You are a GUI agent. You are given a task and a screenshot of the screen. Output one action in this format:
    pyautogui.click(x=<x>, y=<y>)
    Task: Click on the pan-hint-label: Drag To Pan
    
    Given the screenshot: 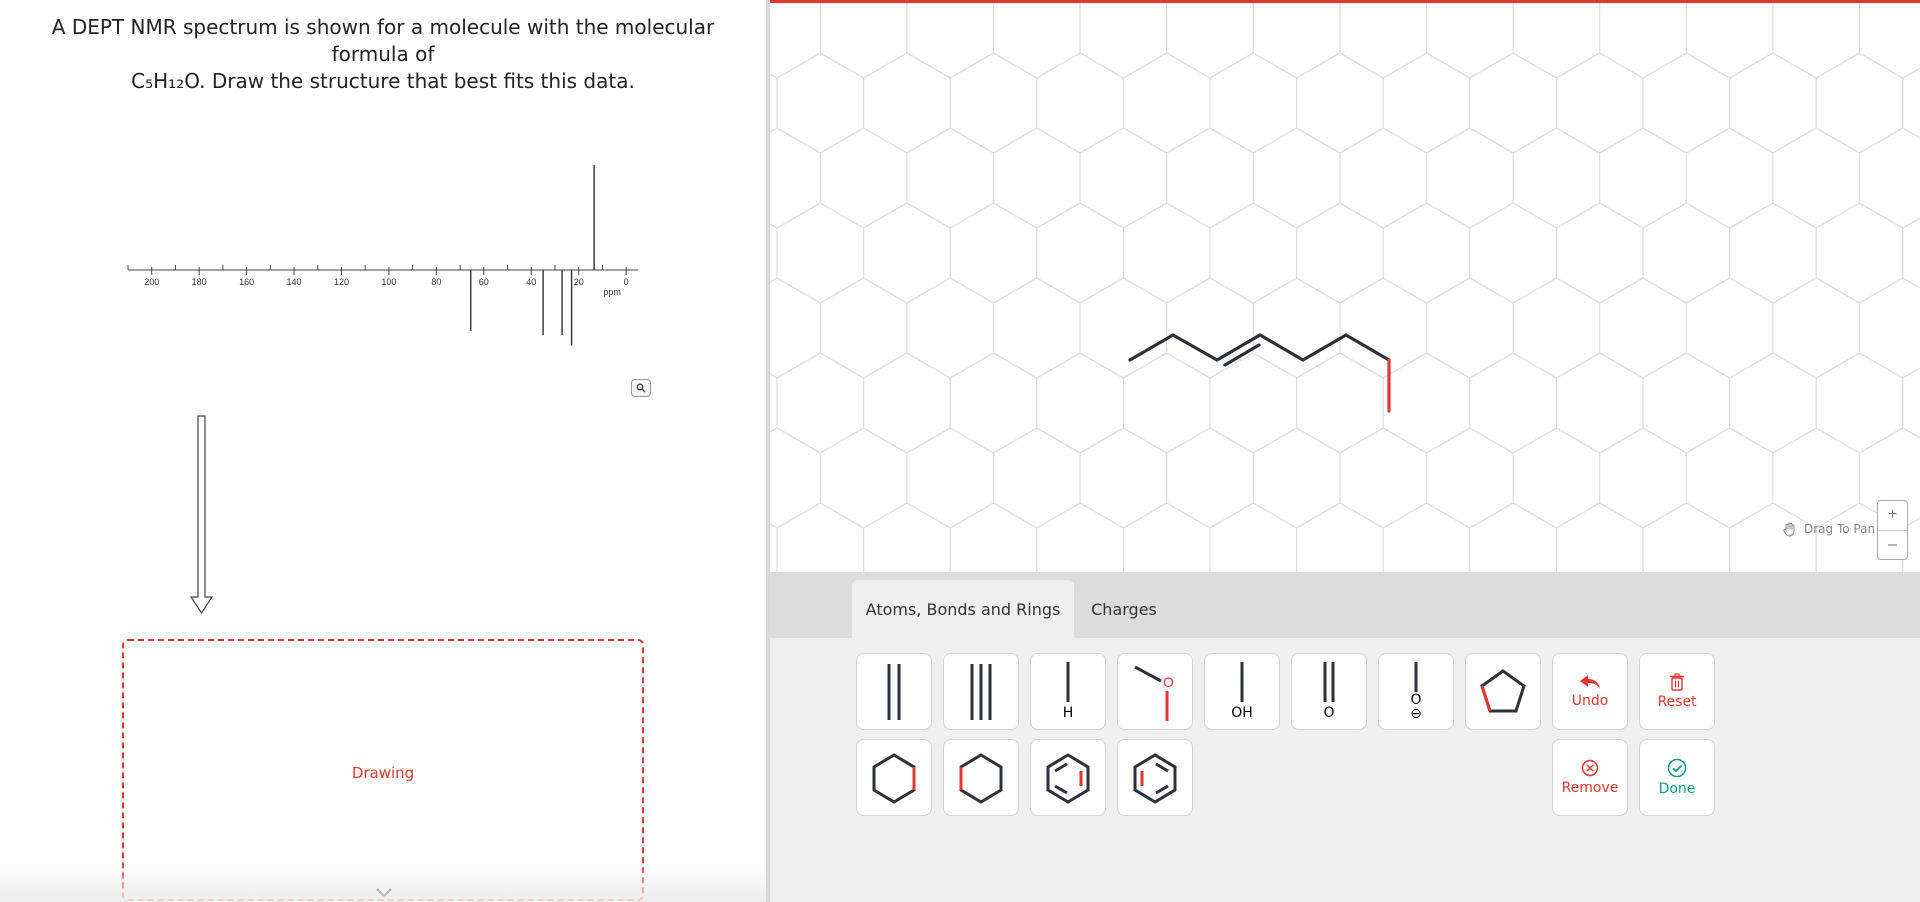 What is the action you would take?
    pyautogui.click(x=1840, y=529)
    